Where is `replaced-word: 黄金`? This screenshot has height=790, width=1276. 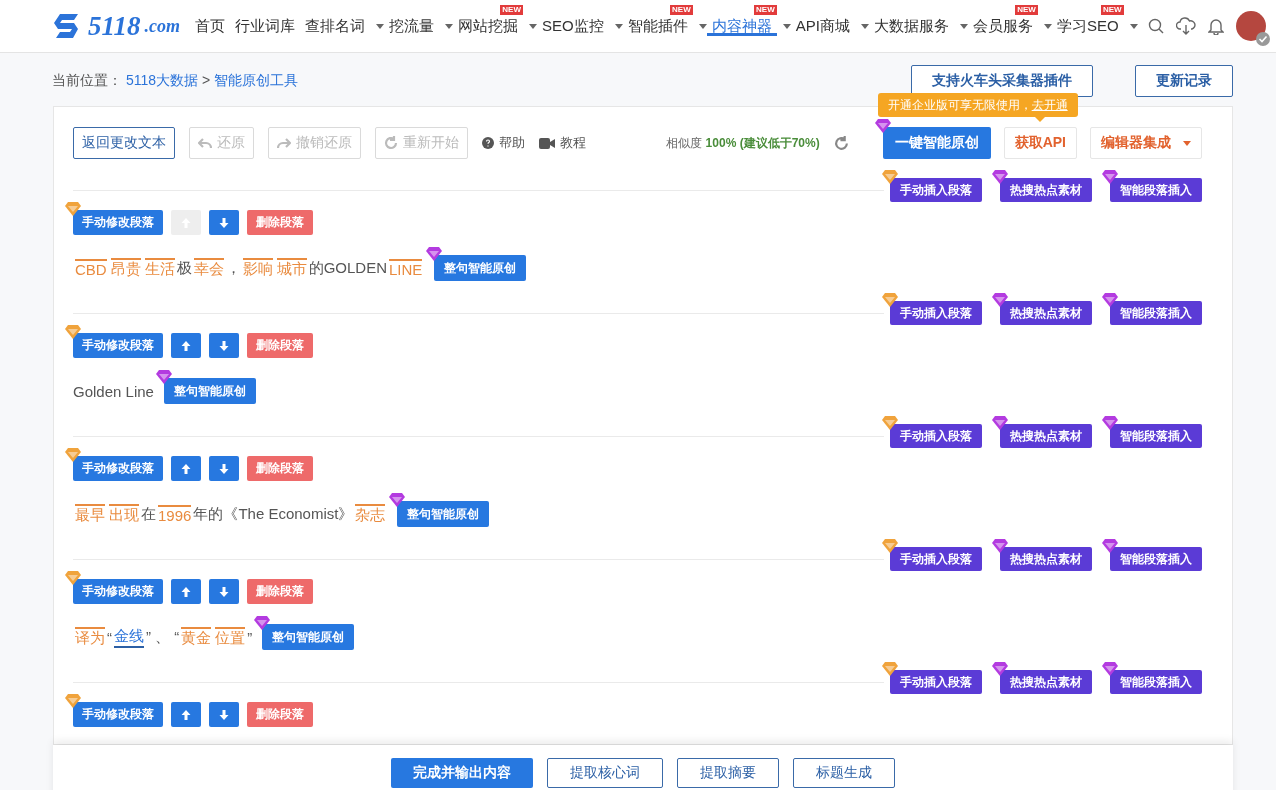 replaced-word: 黄金 is located at coordinates (196, 637).